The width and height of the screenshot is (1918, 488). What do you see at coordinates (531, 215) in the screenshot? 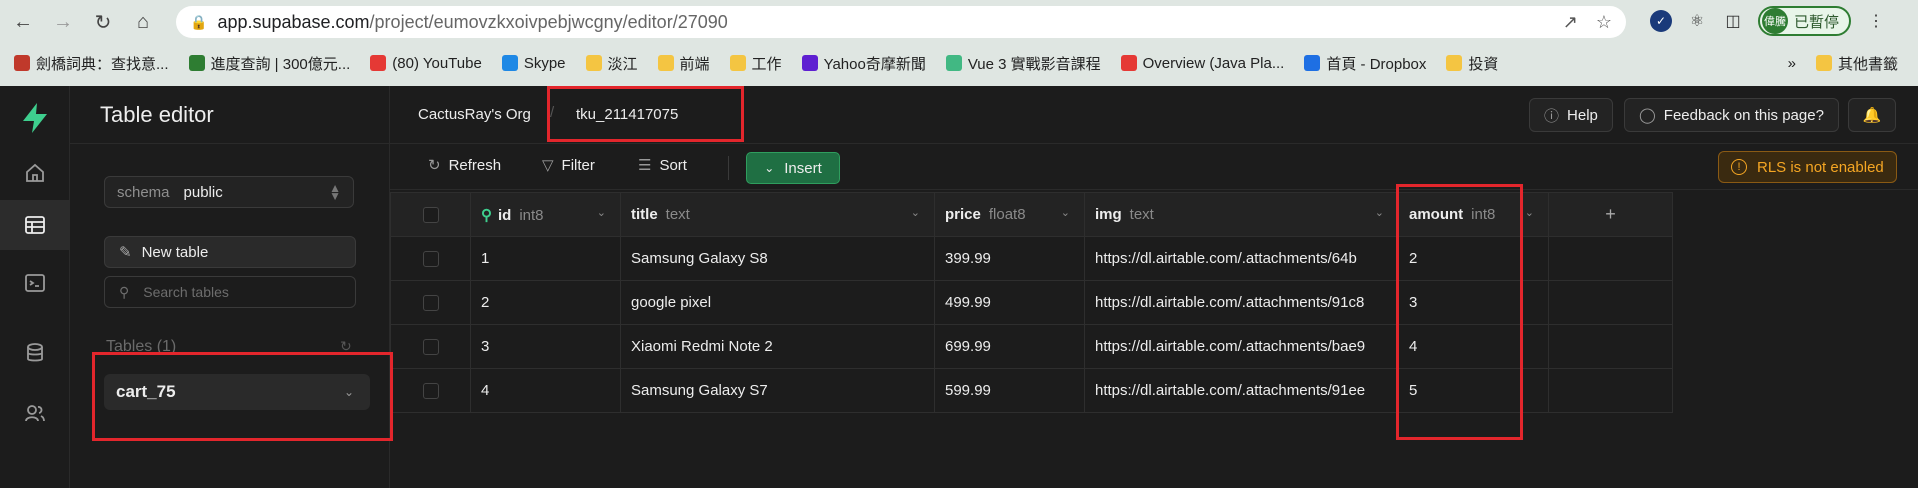
I see `column-type: int8` at bounding box center [531, 215].